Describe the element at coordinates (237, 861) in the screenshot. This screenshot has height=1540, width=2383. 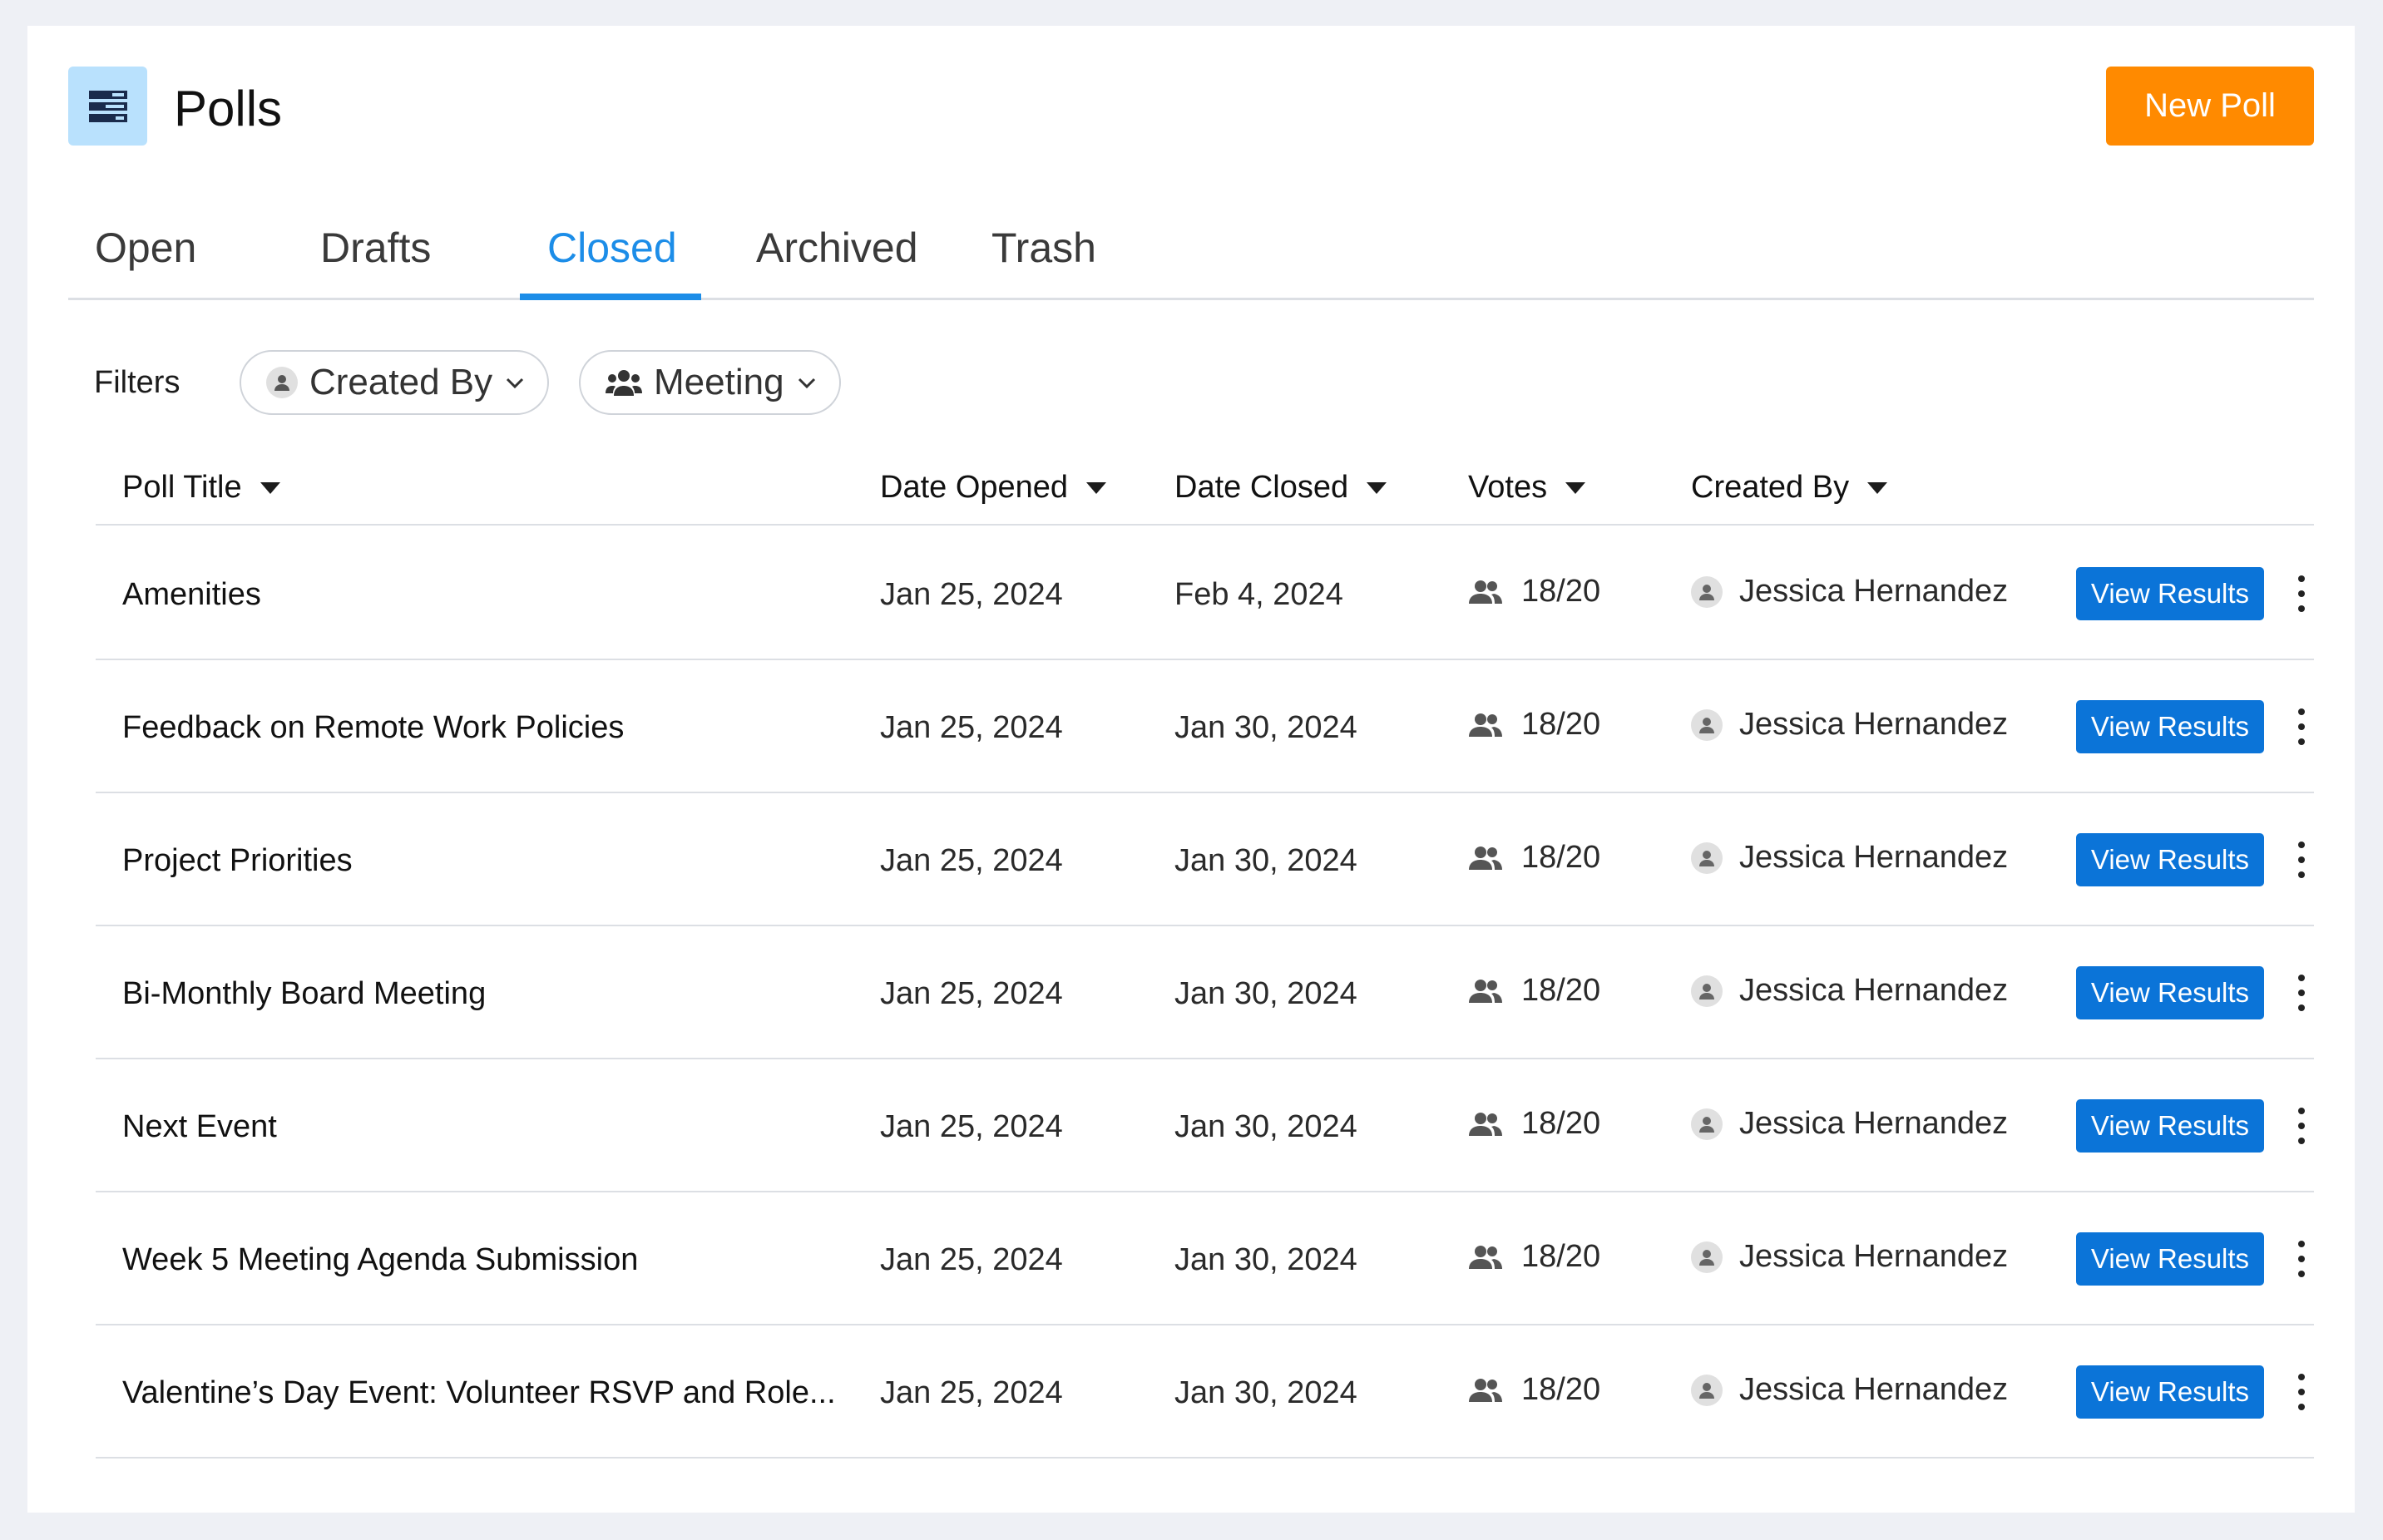
I see `poll-title: Project Priorities` at that location.